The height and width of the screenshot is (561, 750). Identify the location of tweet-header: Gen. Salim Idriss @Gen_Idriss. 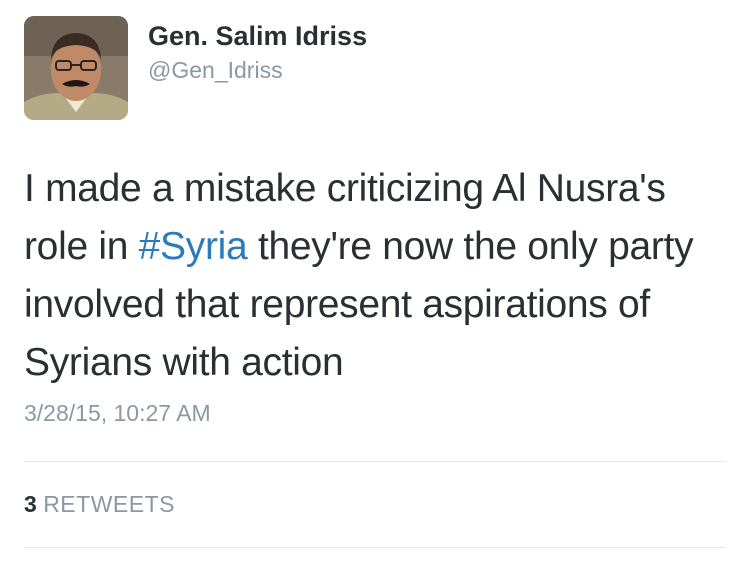
(195, 68).